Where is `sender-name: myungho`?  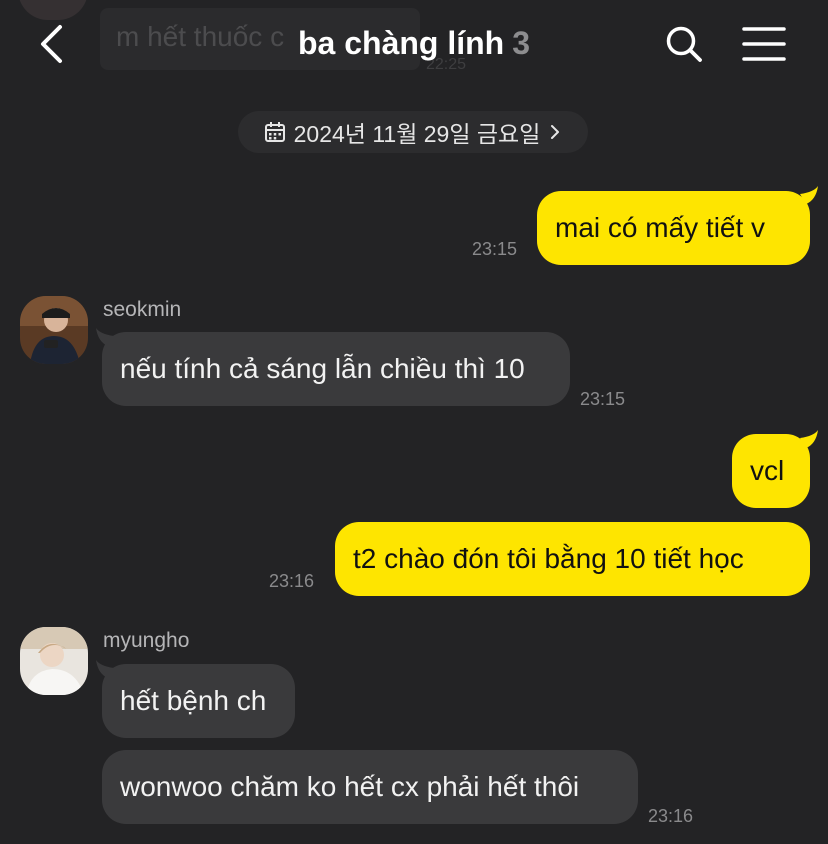
sender-name: myungho is located at coordinates (146, 640).